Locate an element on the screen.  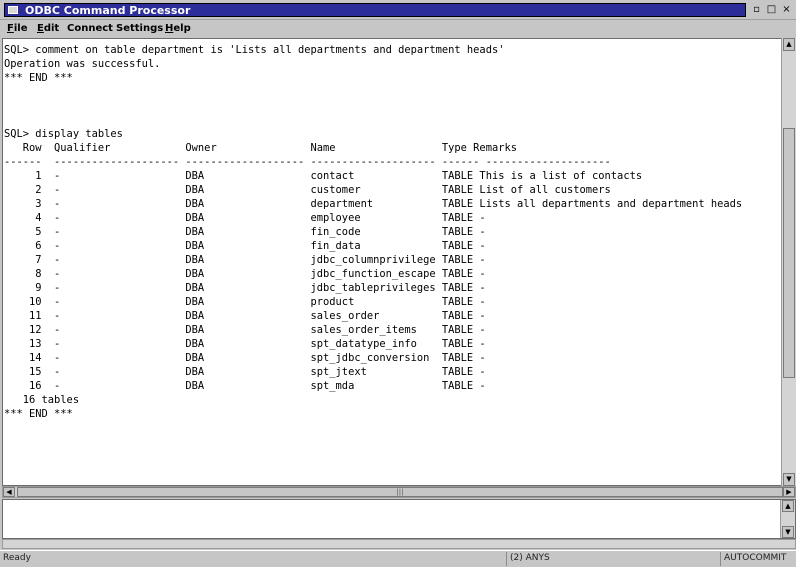
input-vertical-scrollbar: ▲ ▼ is located at coordinates (787, 519).